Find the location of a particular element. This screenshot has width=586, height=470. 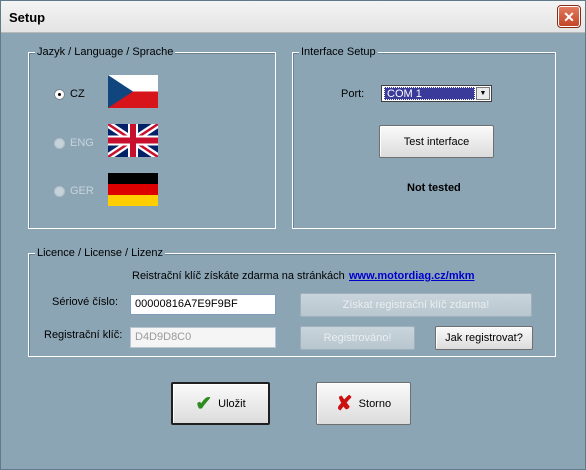

registered-button-label: Registrováno! is located at coordinates (357, 338).